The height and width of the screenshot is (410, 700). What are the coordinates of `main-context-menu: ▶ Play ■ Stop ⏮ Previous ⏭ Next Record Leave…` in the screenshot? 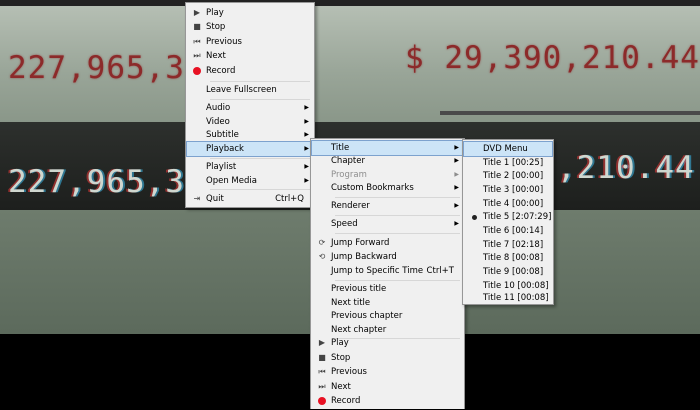 It's located at (250, 105).